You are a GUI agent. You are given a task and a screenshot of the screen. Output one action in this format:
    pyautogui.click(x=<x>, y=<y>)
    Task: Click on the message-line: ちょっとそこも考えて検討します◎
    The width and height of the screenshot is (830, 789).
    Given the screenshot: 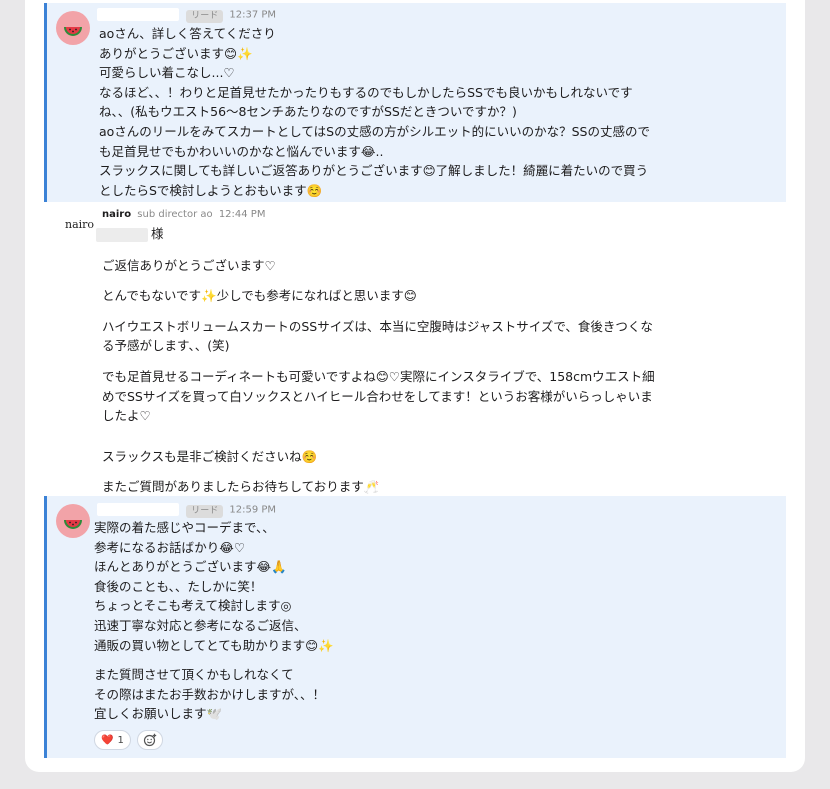 What is the action you would take?
    pyautogui.click(x=193, y=606)
    